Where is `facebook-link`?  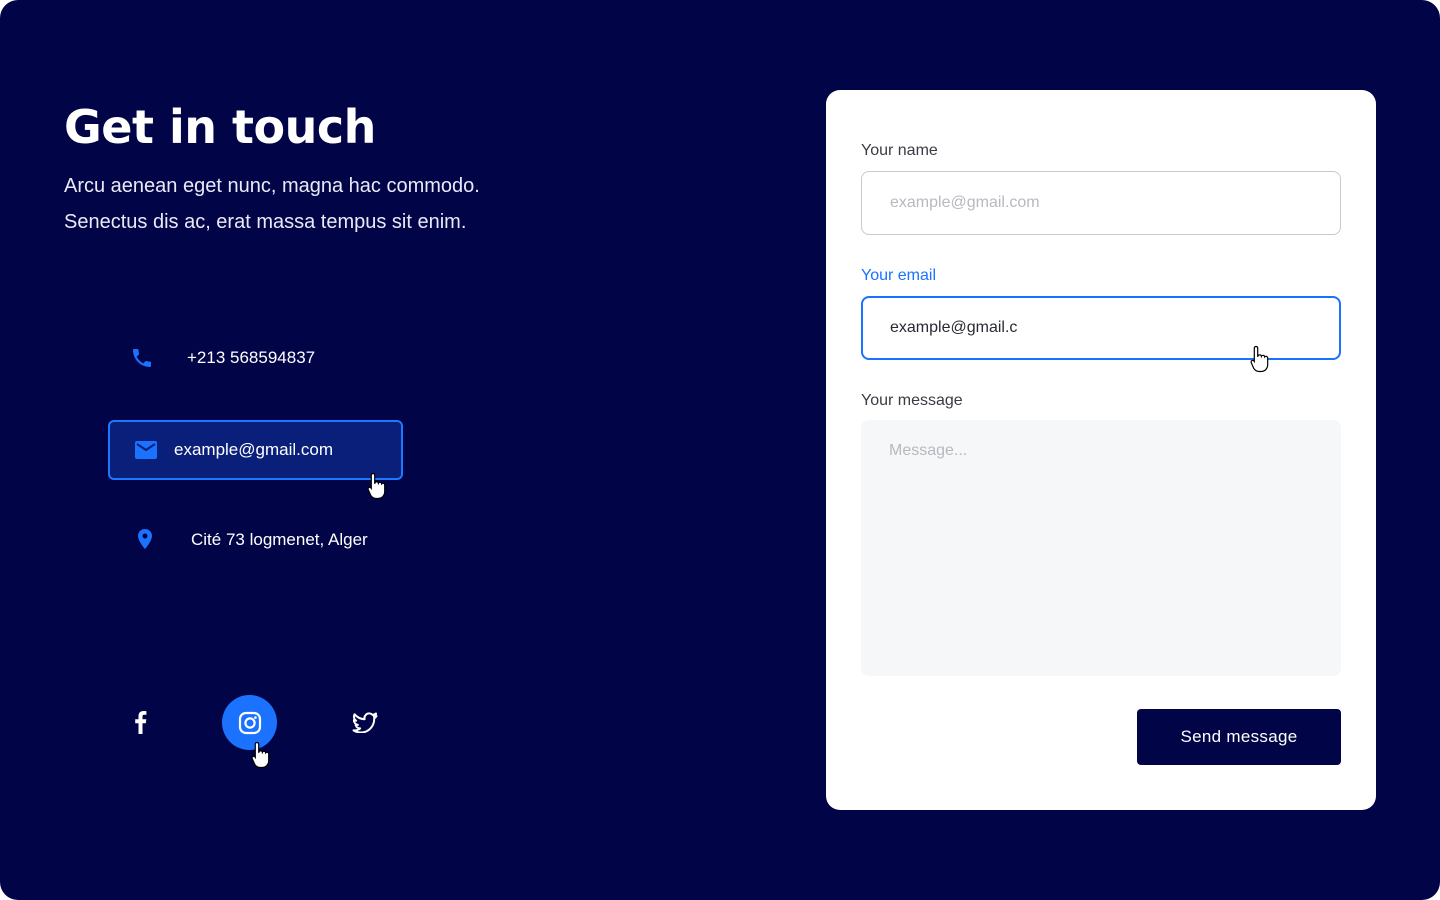 facebook-link is located at coordinates (140, 722).